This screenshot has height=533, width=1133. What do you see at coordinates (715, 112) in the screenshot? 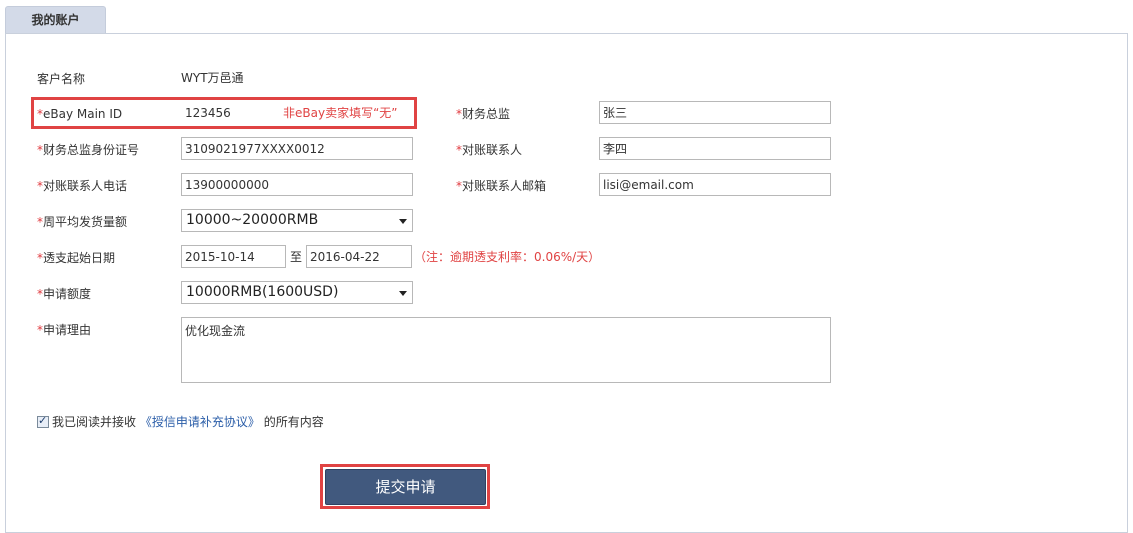
I see `finance-director-input` at bounding box center [715, 112].